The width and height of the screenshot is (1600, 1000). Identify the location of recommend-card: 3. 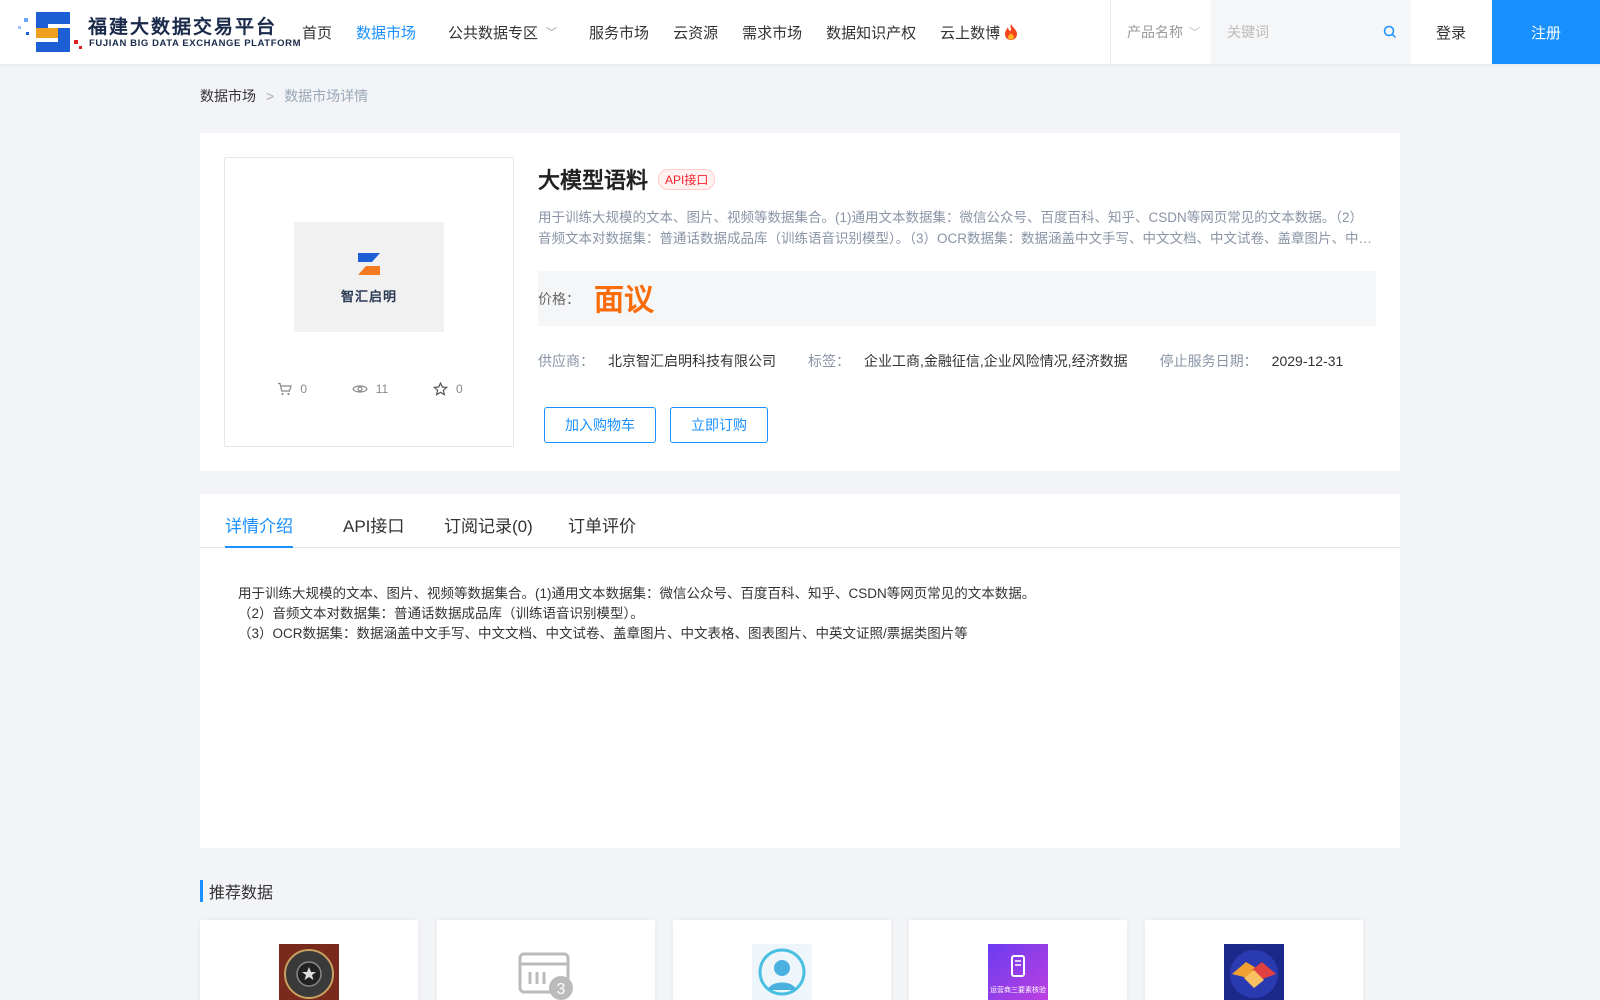
(546, 960).